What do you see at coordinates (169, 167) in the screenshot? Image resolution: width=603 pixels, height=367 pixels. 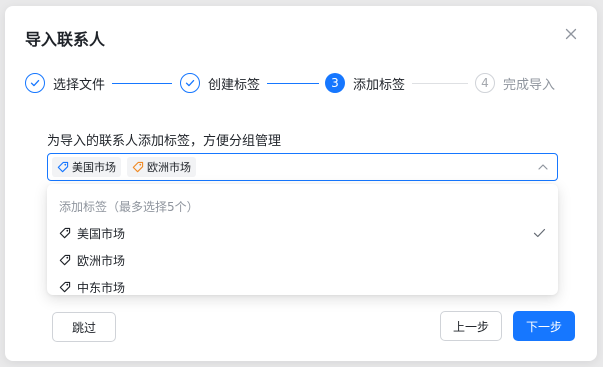 I see `chip-label: 欧洲市场` at bounding box center [169, 167].